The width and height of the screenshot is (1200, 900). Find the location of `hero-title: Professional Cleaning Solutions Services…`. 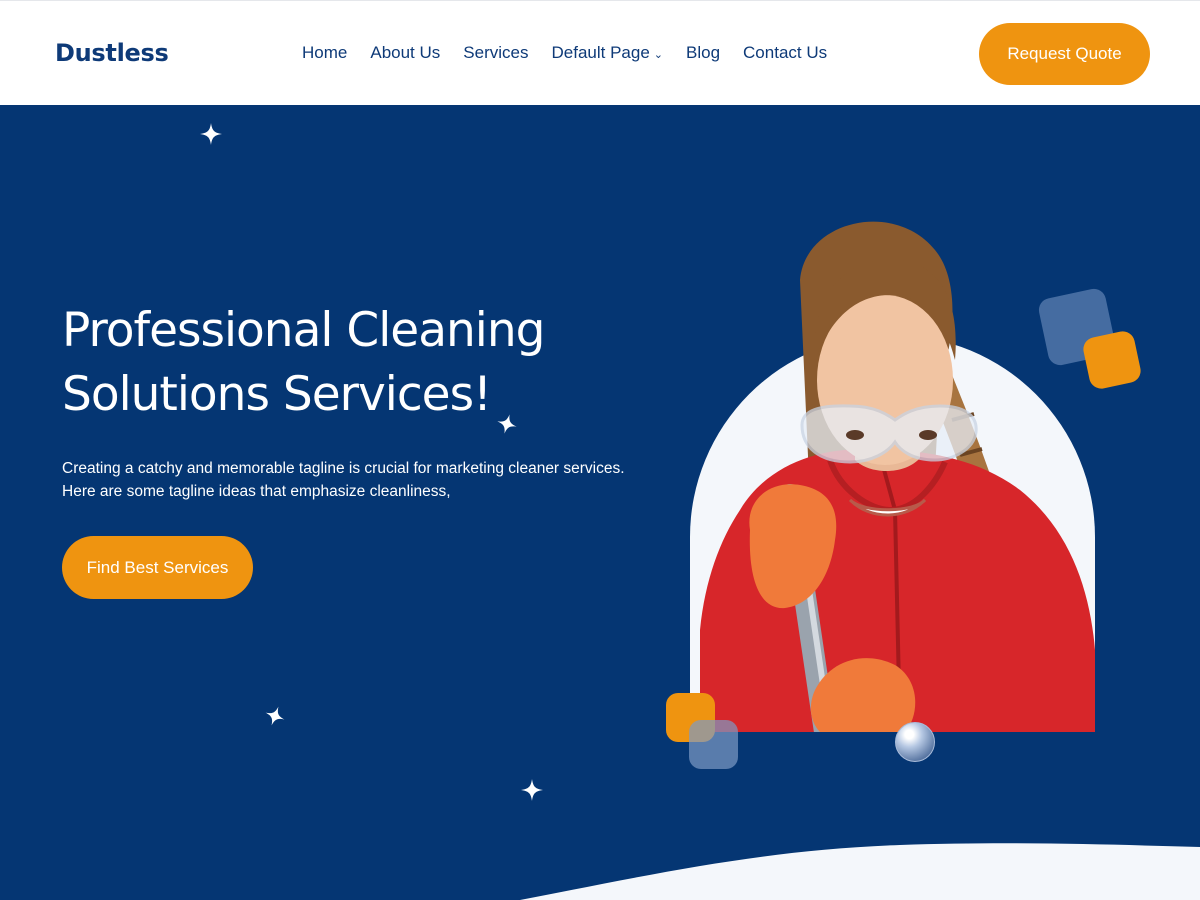

hero-title: Professional Cleaning Solutions Services… is located at coordinates (342, 363).